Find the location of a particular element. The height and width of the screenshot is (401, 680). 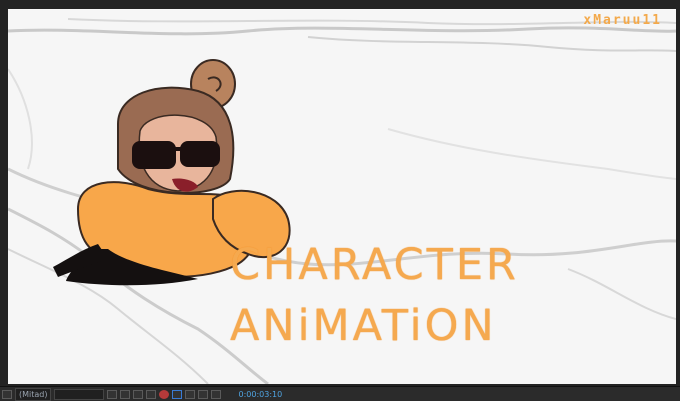

show-snapshot-icon is located at coordinates (203, 394).